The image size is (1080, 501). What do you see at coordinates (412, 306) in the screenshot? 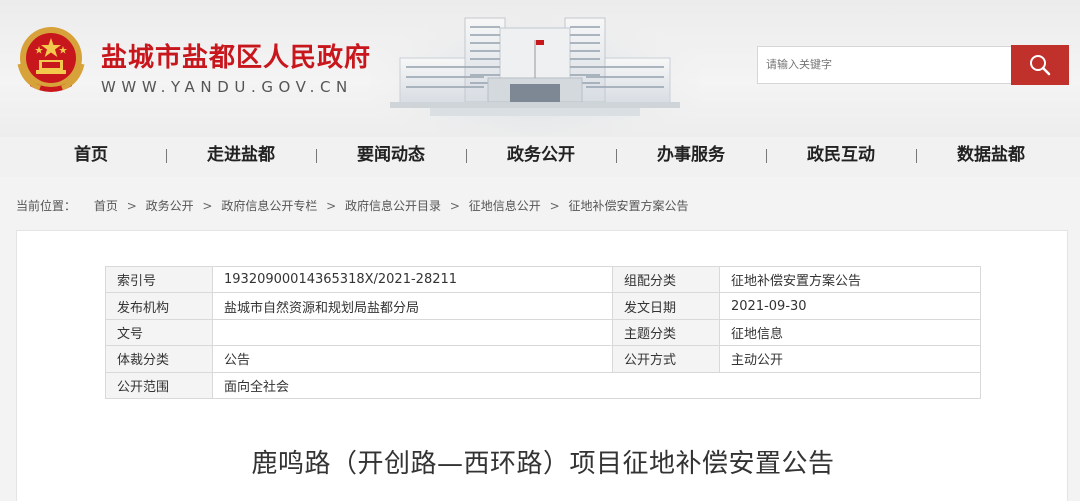
I see `meta-value: 盐城市自然资源和规划局盐都分局` at bounding box center [412, 306].